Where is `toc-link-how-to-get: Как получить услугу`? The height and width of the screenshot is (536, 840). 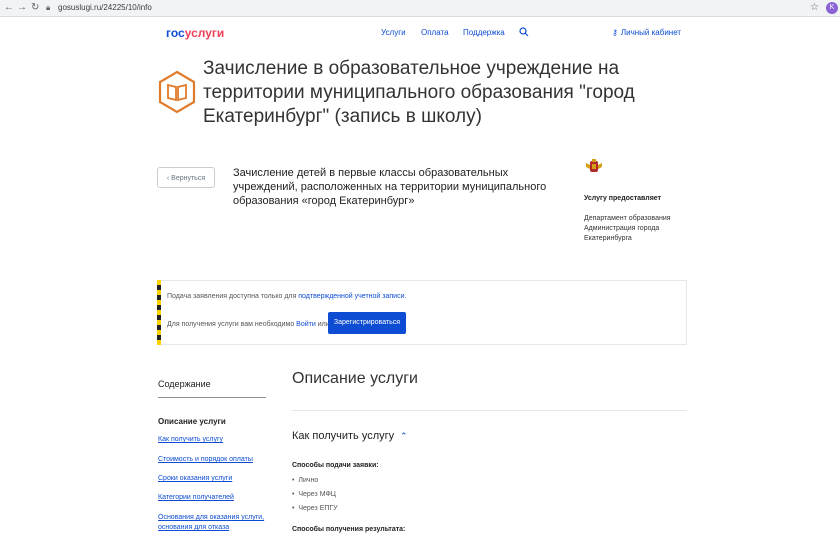
toc-link-how-to-get: Как получить услугу is located at coordinates (215, 440).